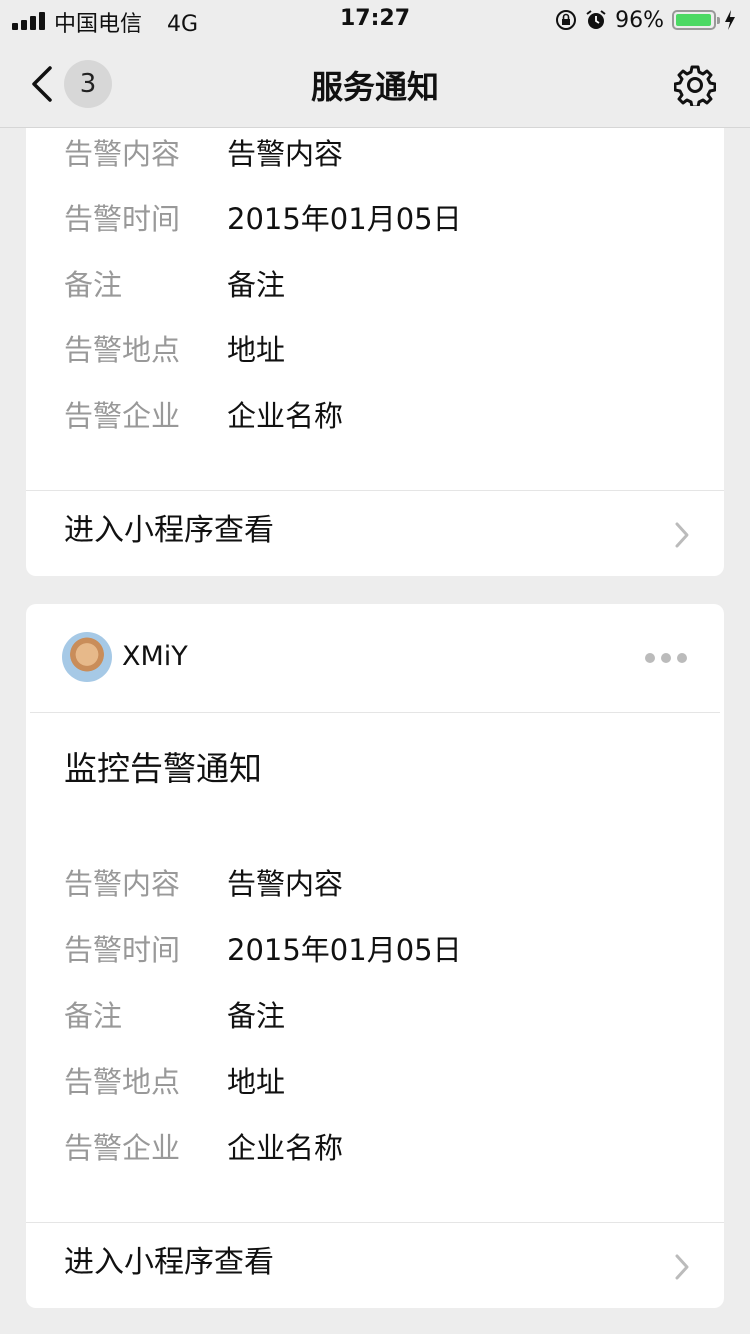  Describe the element at coordinates (375, 20) in the screenshot. I see `status-bar: 中国电信 4G 17:27 96%` at that location.